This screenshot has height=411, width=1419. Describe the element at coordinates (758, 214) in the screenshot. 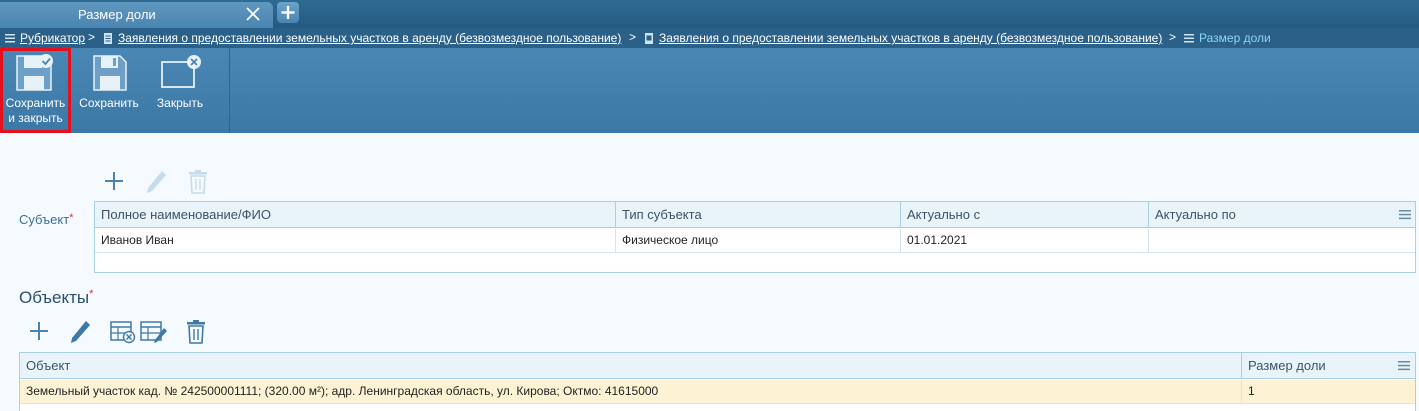

I see `column-header-subject-type: Тип субъекта` at that location.